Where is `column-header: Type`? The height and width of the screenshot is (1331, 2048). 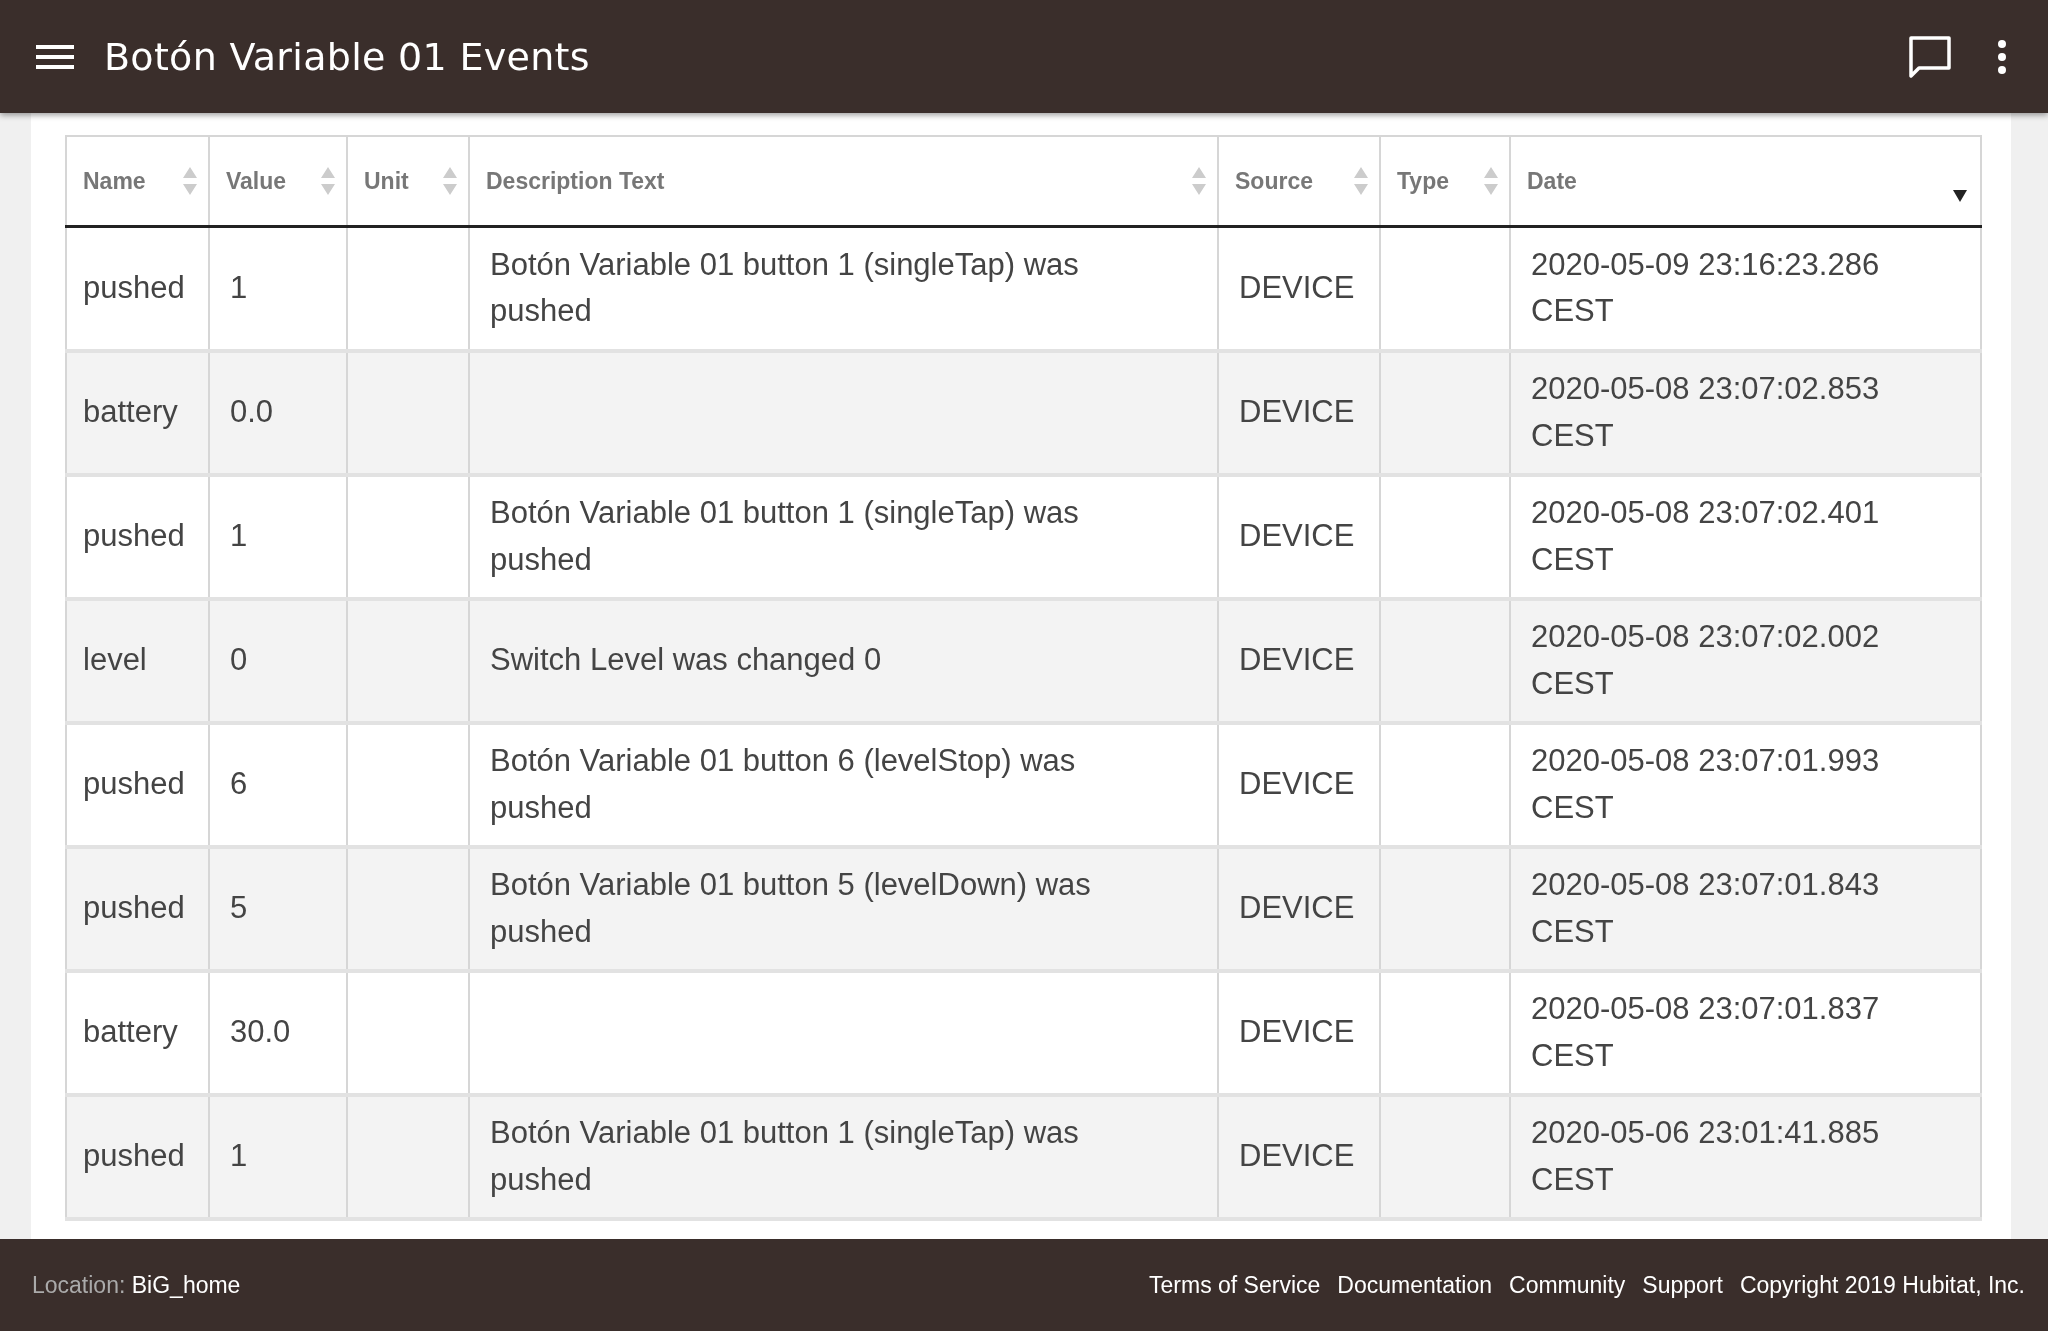
column-header: Type is located at coordinates (1445, 181).